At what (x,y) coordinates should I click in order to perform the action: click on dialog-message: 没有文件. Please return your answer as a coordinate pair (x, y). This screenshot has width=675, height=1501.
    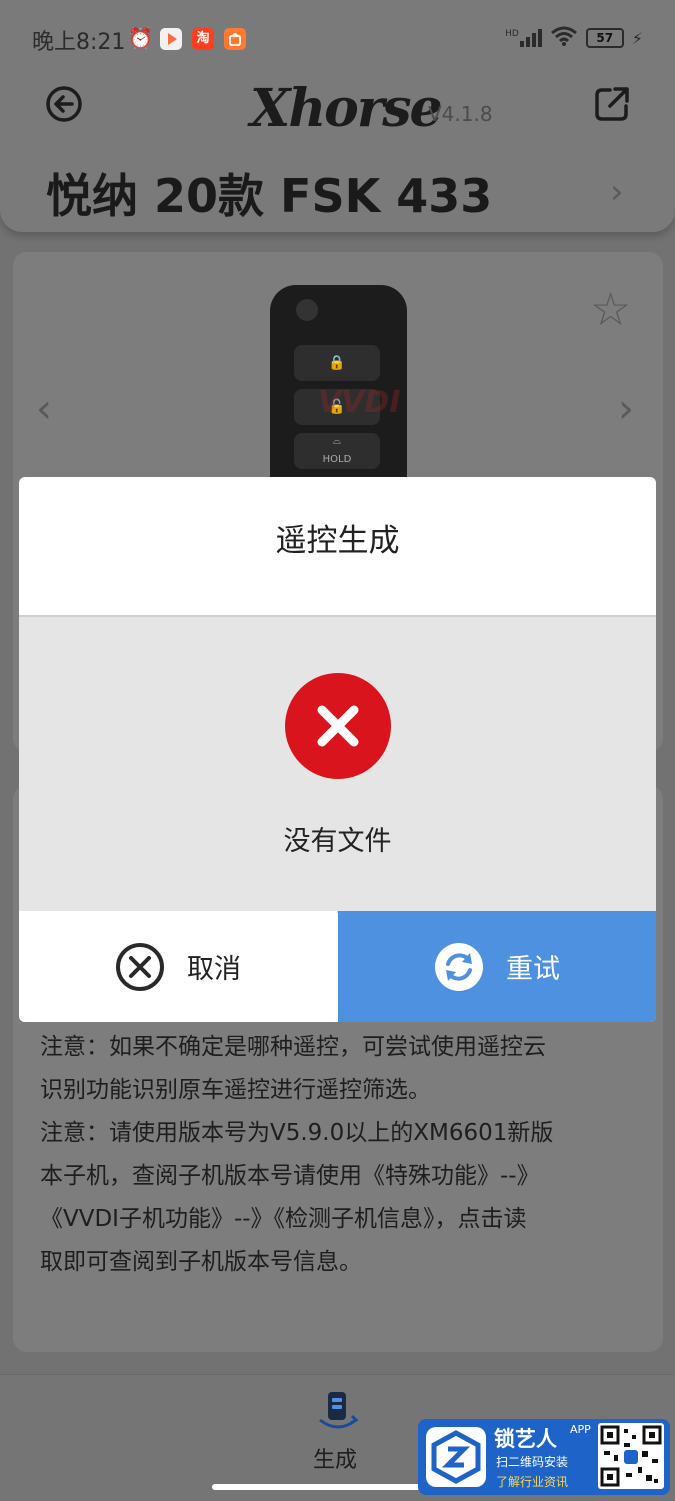
    Looking at the image, I should click on (337, 841).